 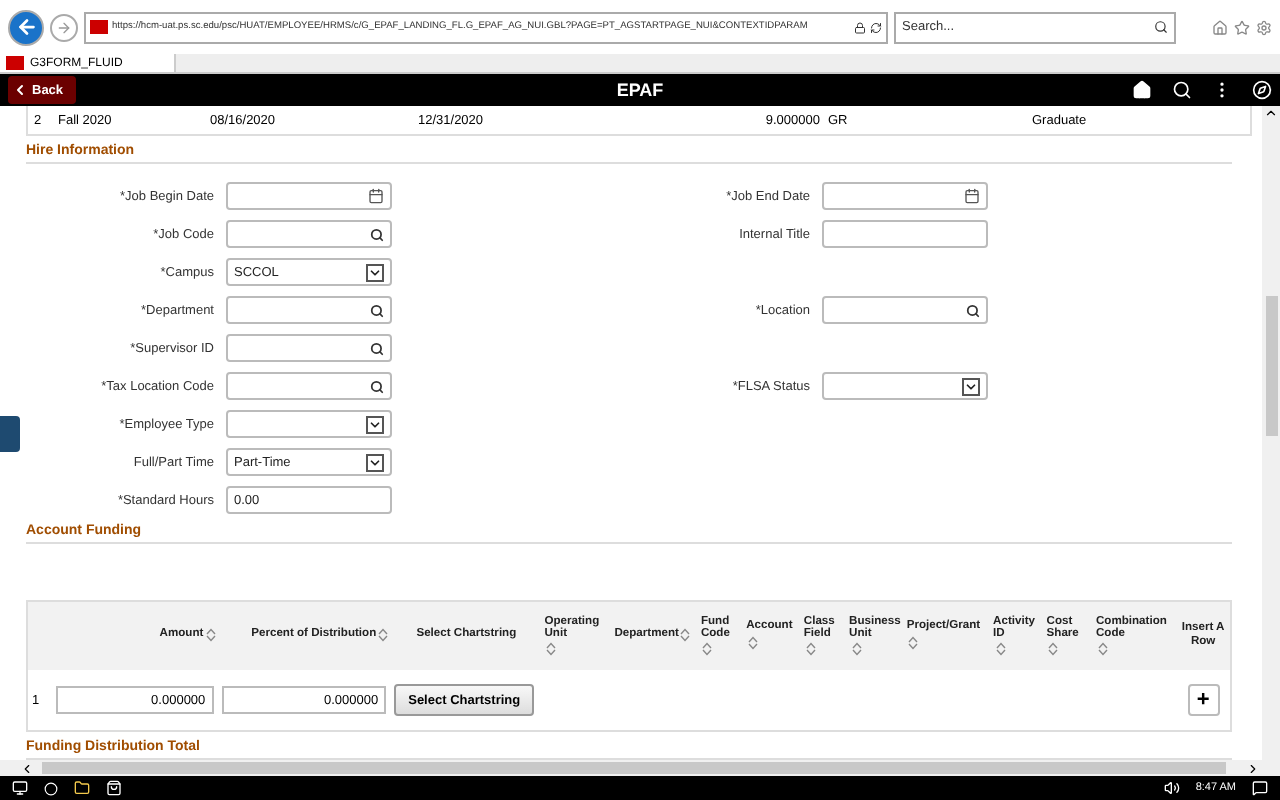 What do you see at coordinates (114, 788) in the screenshot?
I see `store-icon` at bounding box center [114, 788].